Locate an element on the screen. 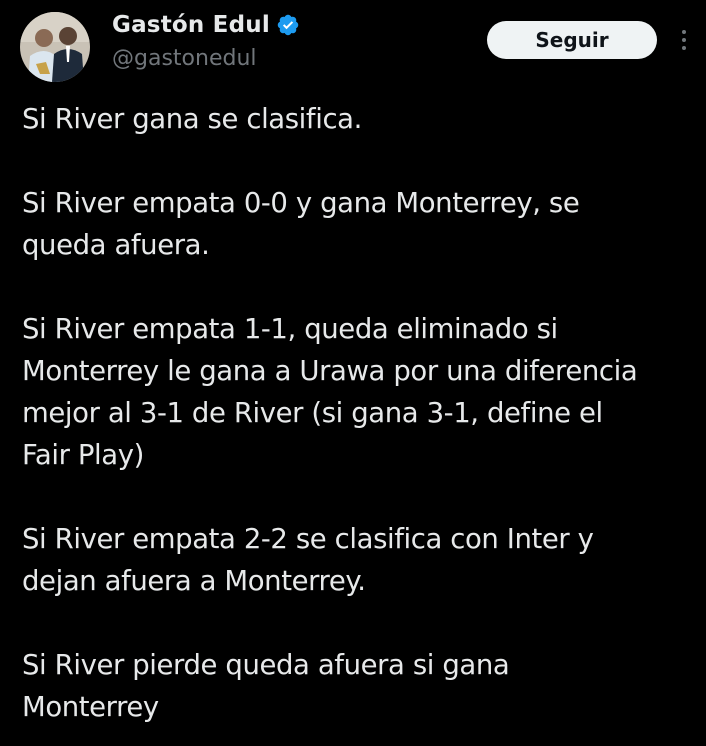 The image size is (706, 746). avatar is located at coordinates (55, 47).